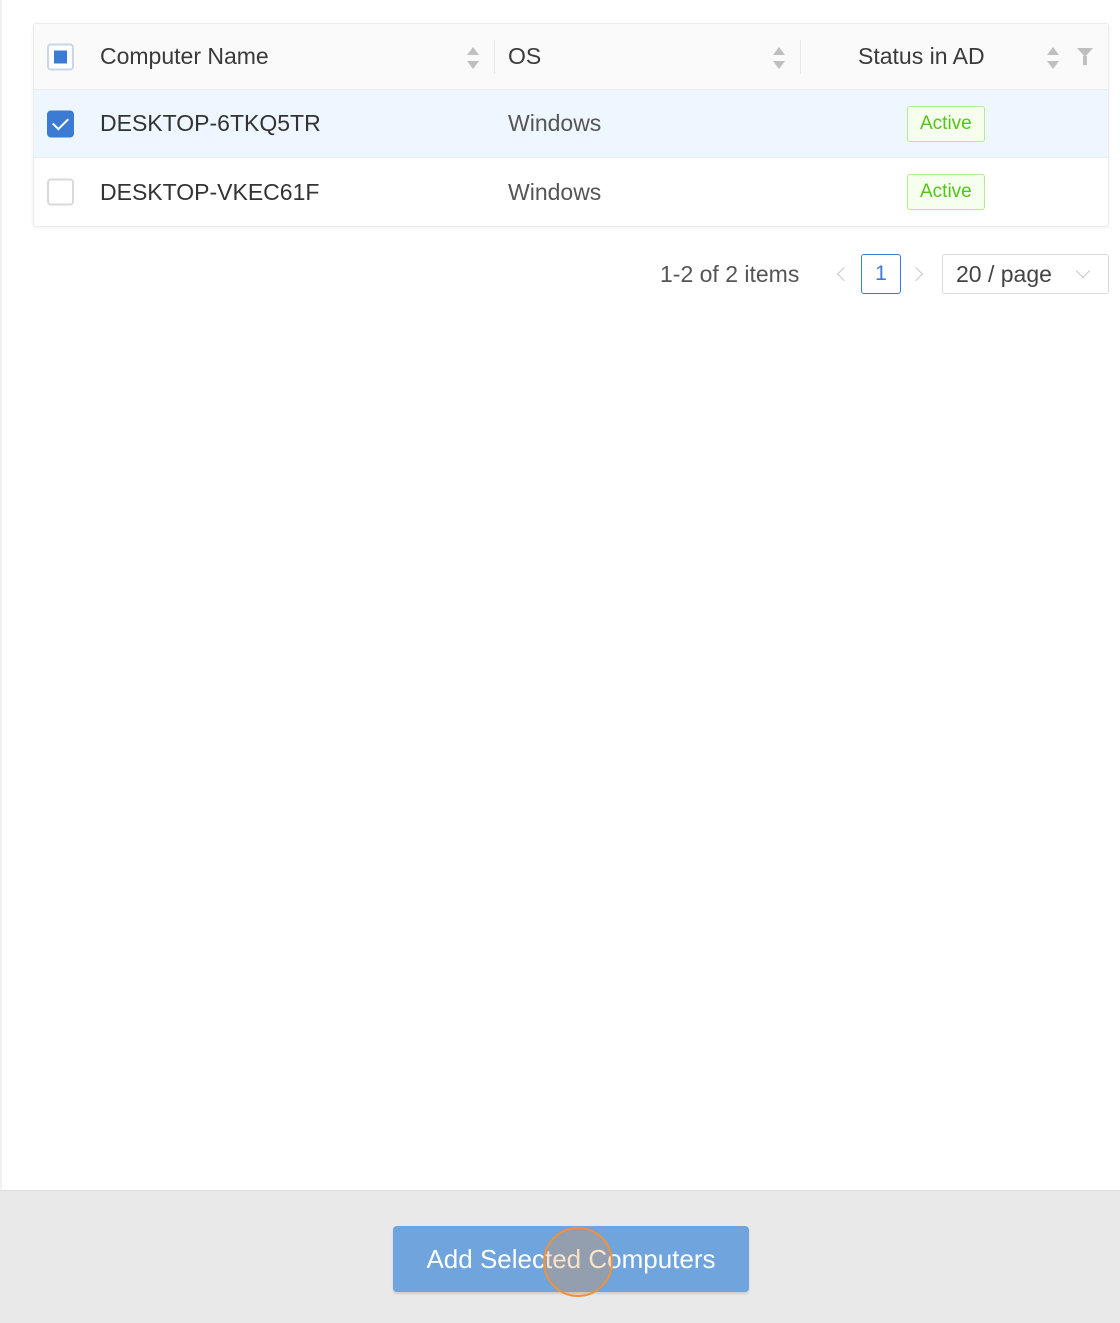 The width and height of the screenshot is (1120, 1323). What do you see at coordinates (1083, 271) in the screenshot?
I see `chevron-down-icon` at bounding box center [1083, 271].